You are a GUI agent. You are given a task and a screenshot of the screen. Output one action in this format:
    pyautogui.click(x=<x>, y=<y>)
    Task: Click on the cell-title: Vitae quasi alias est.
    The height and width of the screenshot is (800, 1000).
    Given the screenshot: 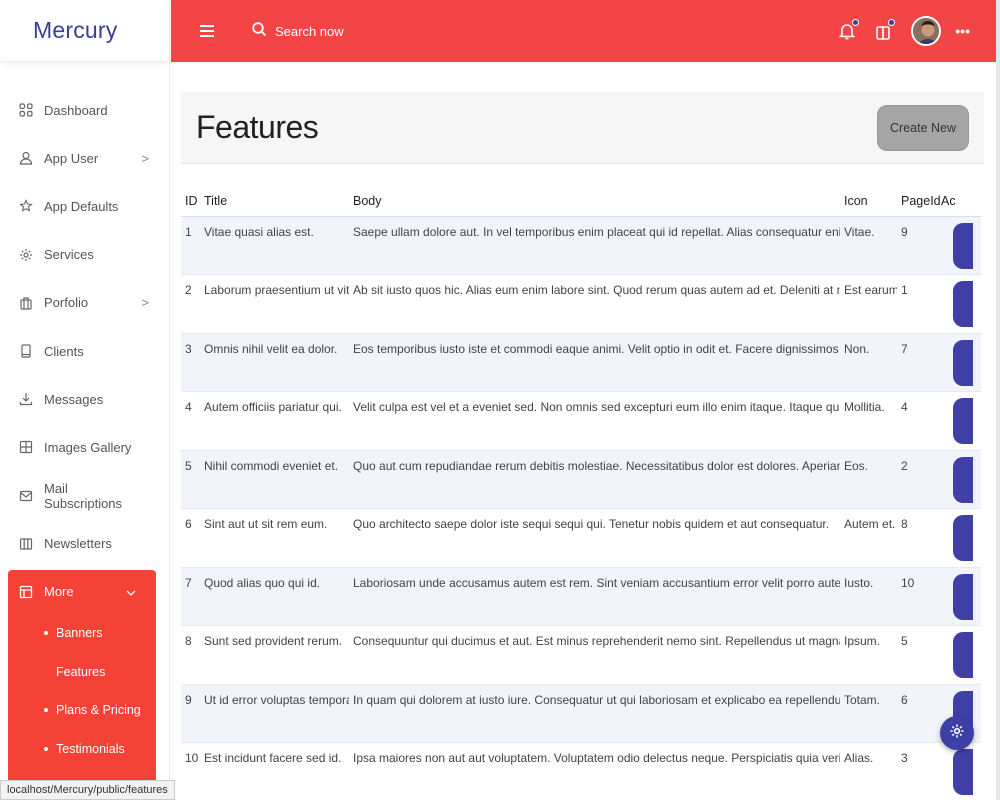 What is the action you would take?
    pyautogui.click(x=274, y=245)
    